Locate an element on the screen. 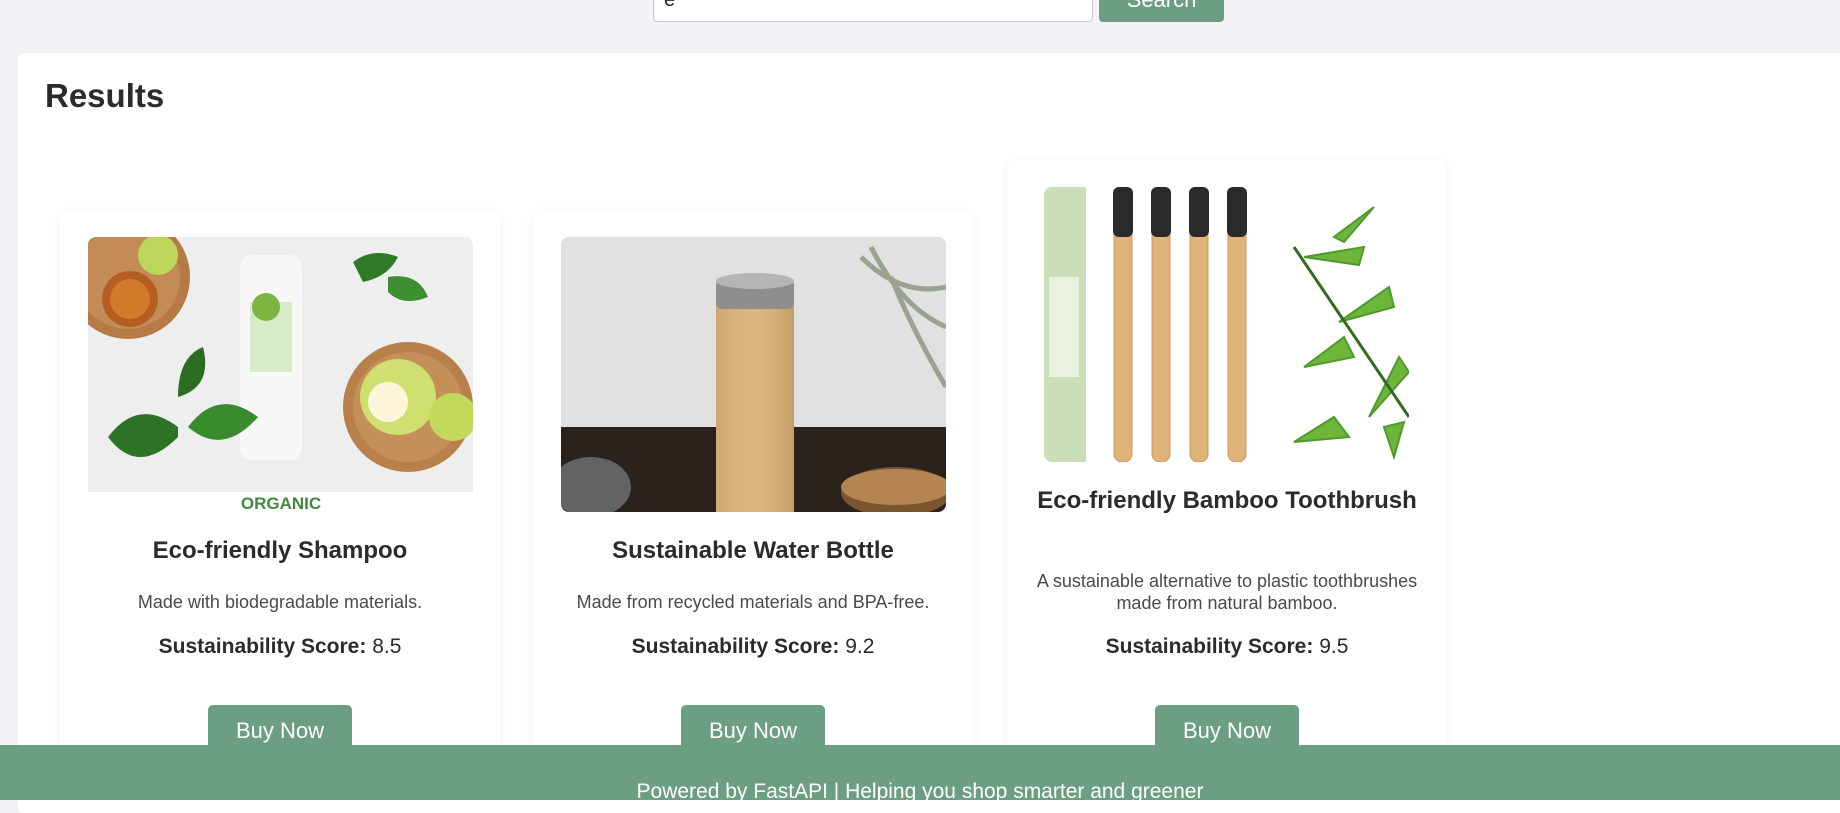  product-image-shampoo: ORGANIC is located at coordinates (280, 374).